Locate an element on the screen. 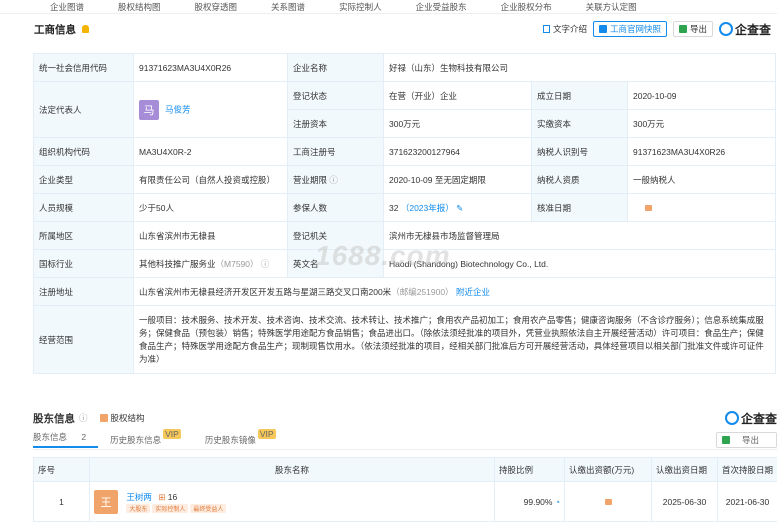  addr-key: 注册地址 is located at coordinates (84, 292).